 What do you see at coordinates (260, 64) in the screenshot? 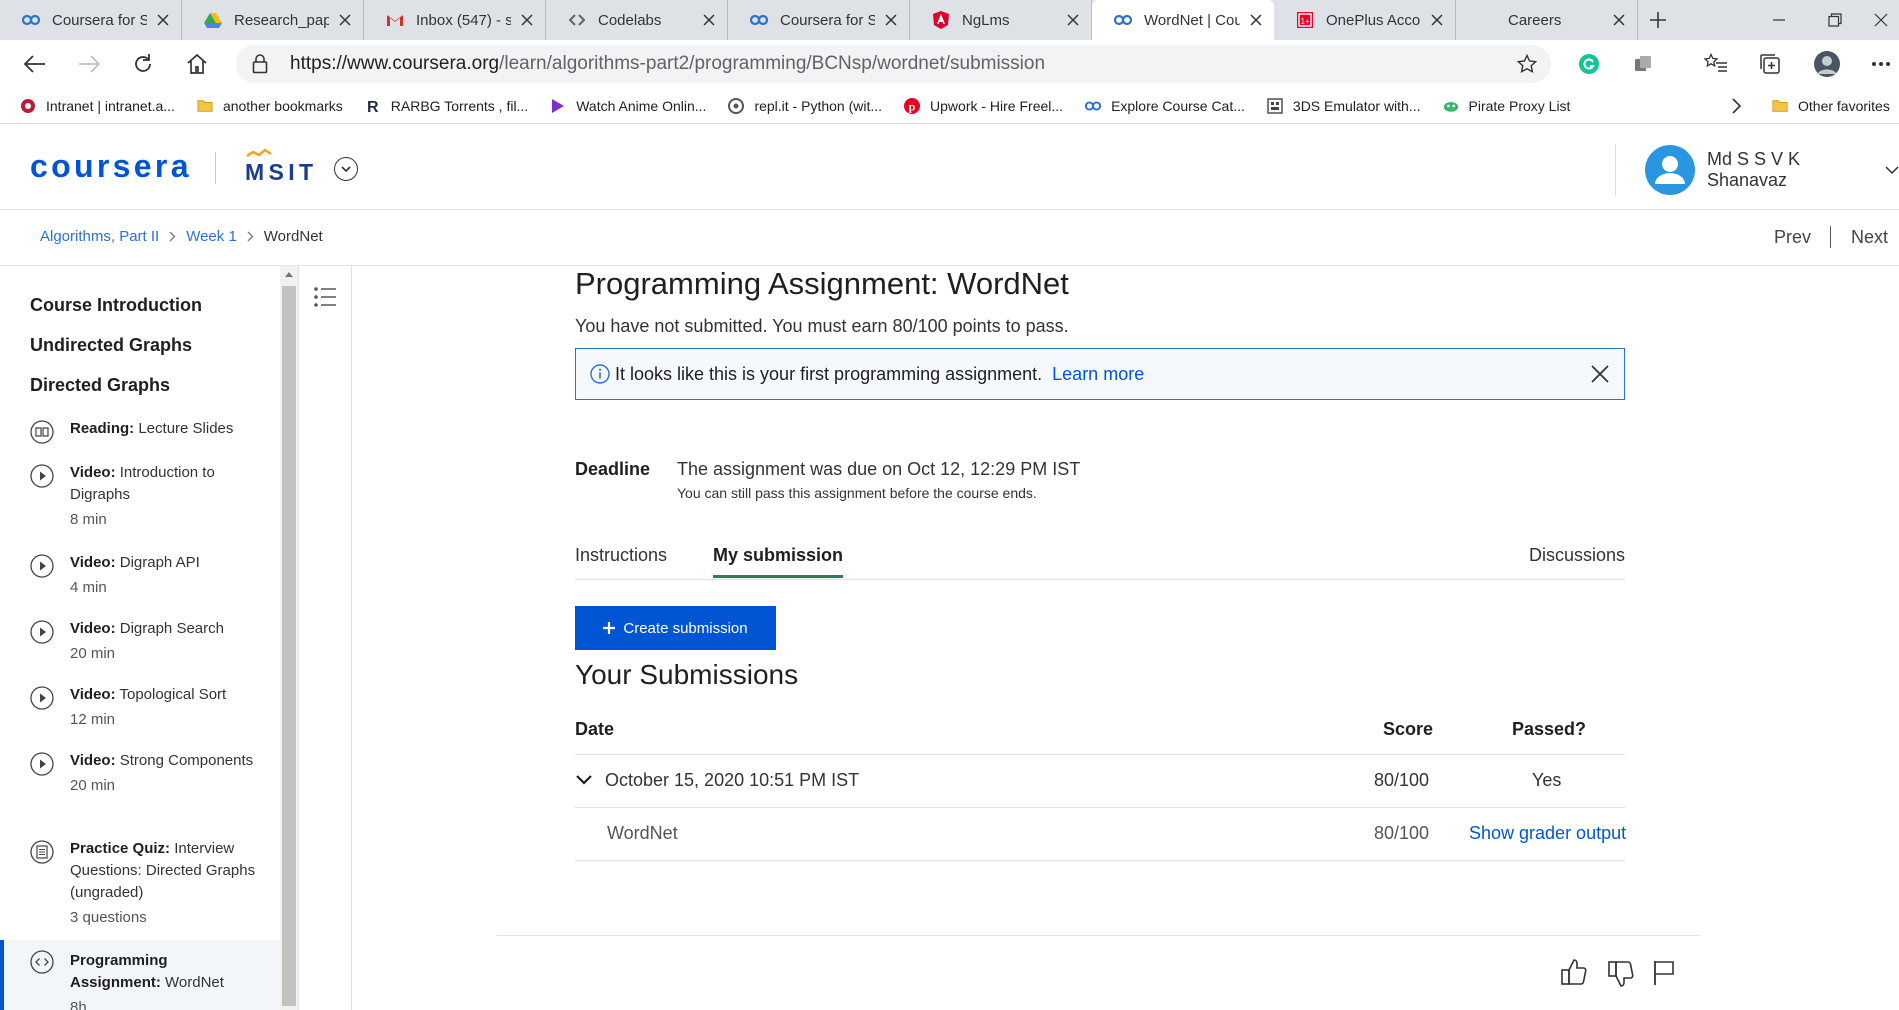
I see `lock-icon` at bounding box center [260, 64].